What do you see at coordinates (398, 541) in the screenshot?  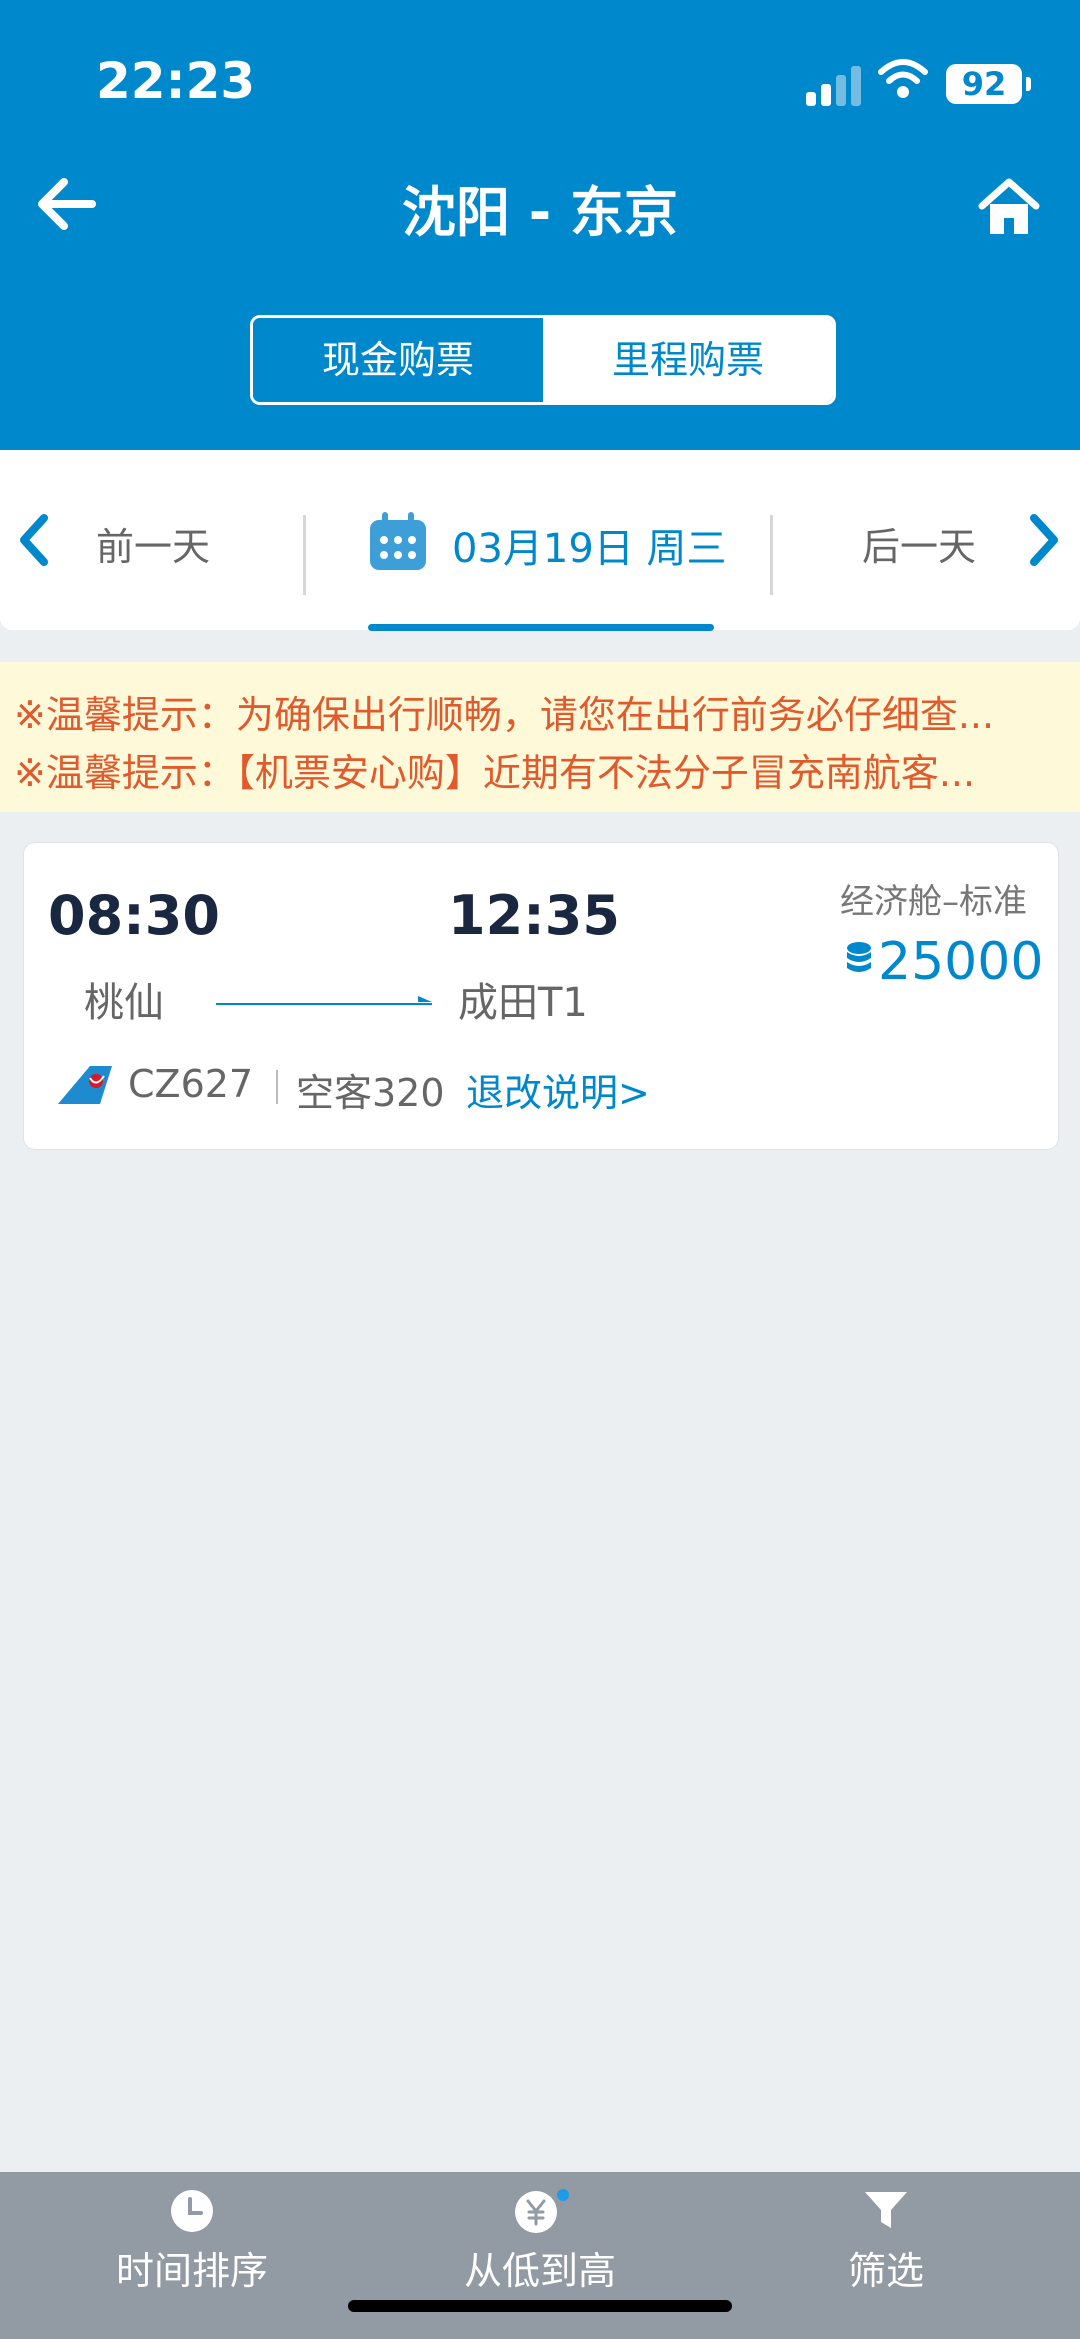 I see `calendar-icon` at bounding box center [398, 541].